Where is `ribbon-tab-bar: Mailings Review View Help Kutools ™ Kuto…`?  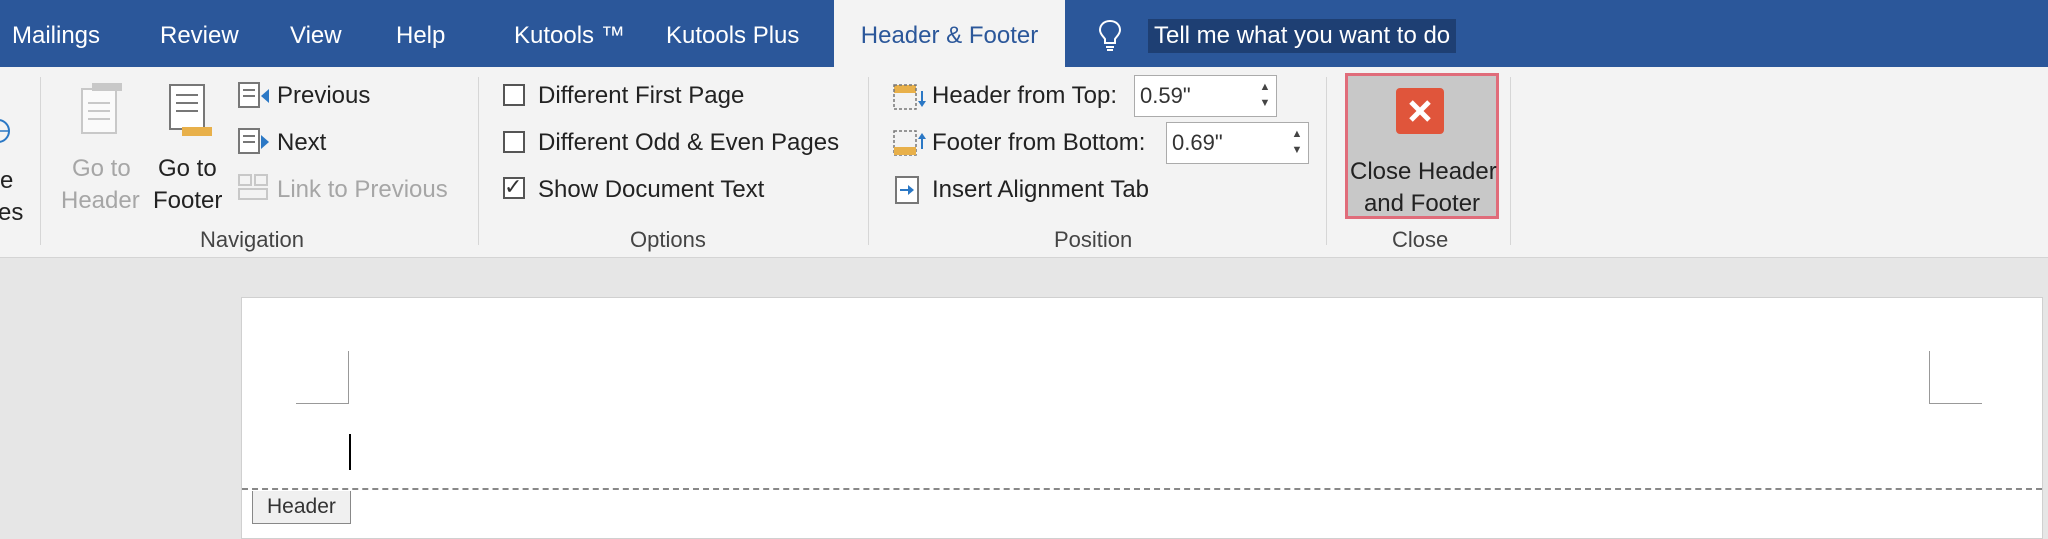
ribbon-tab-bar: Mailings Review View Help Kutools ™ Kuto… is located at coordinates (1024, 33).